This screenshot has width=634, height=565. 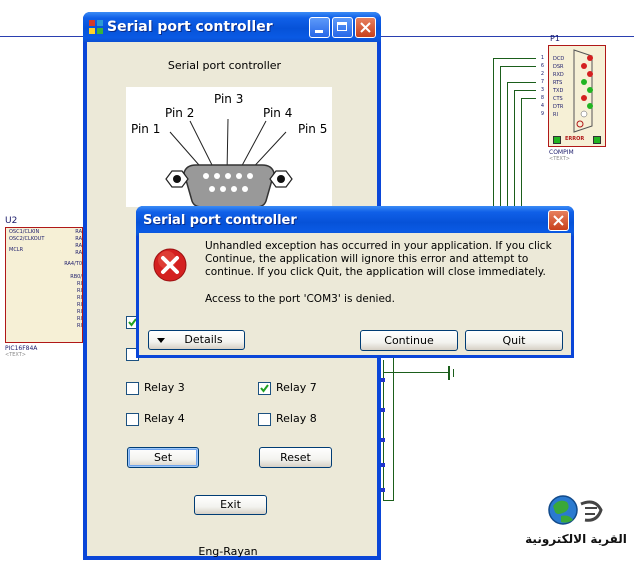 I want to click on dialog-close-button, so click(x=558, y=220).